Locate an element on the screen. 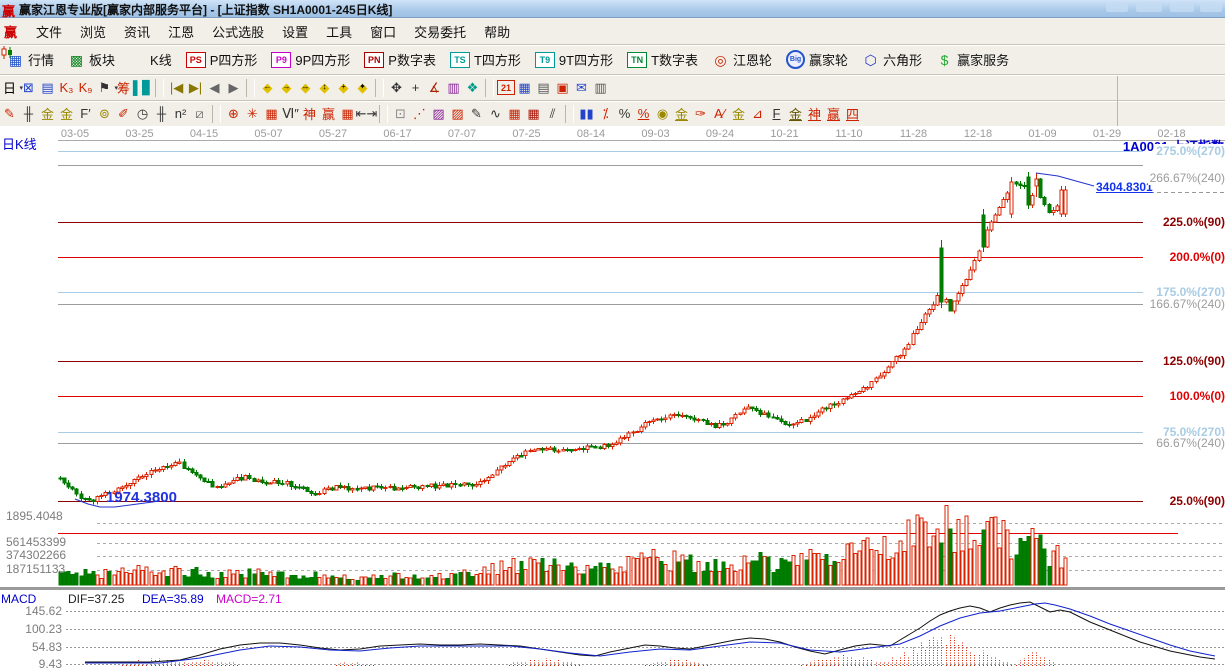 The width and height of the screenshot is (1225, 671). purple-grid-icon: ▨ is located at coordinates (438, 114).